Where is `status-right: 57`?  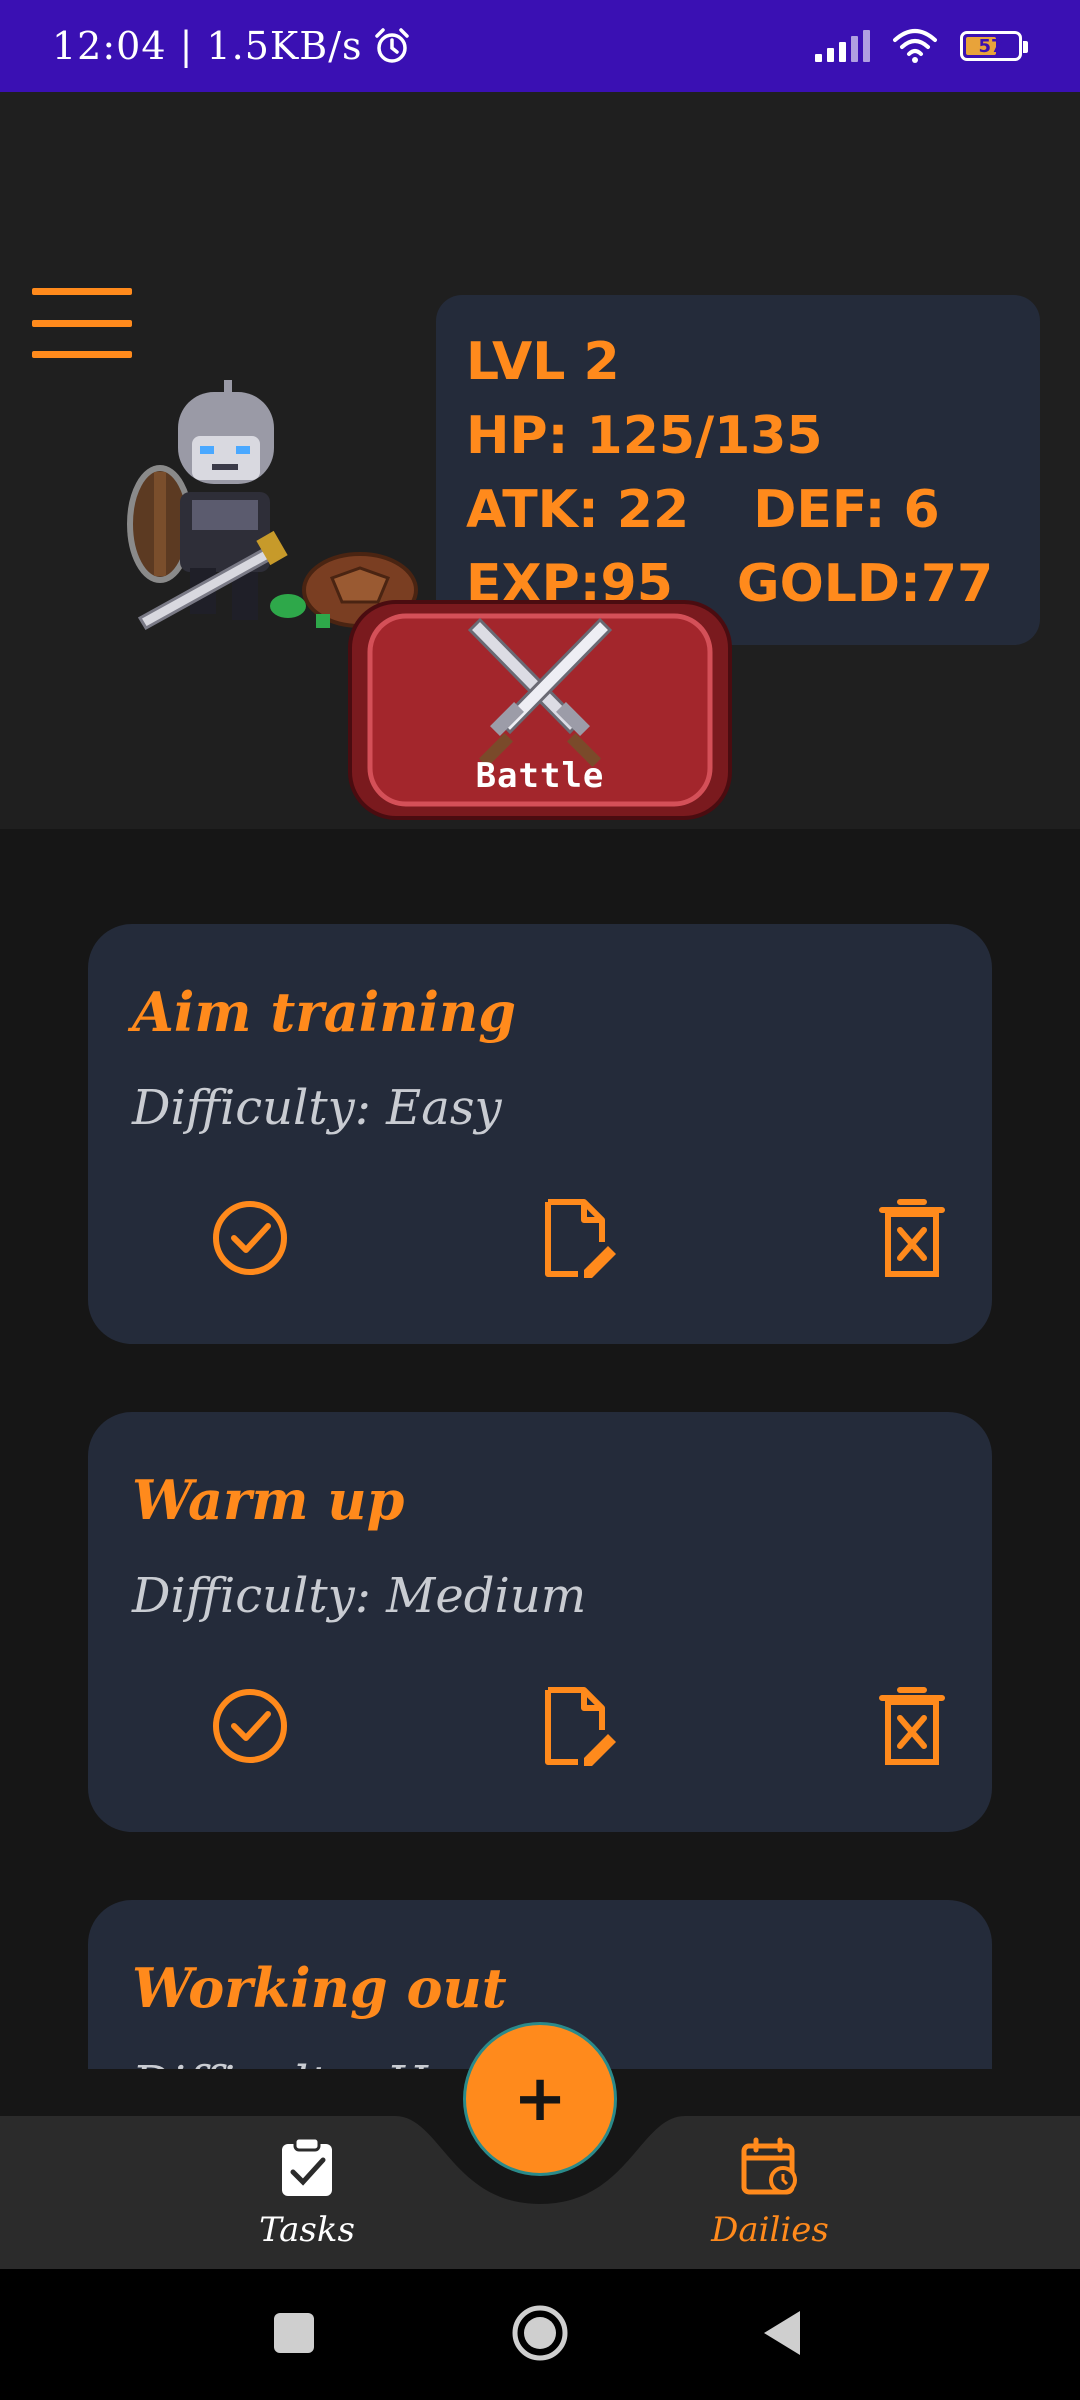
status-right: 57 is located at coordinates (921, 46).